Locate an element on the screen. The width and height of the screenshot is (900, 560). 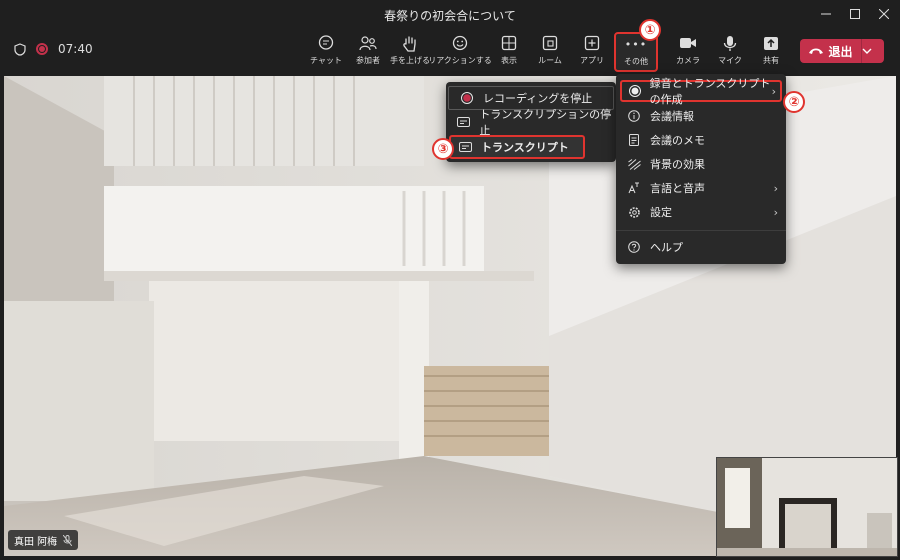
step-2-badge: ② is located at coordinates (794, 102).